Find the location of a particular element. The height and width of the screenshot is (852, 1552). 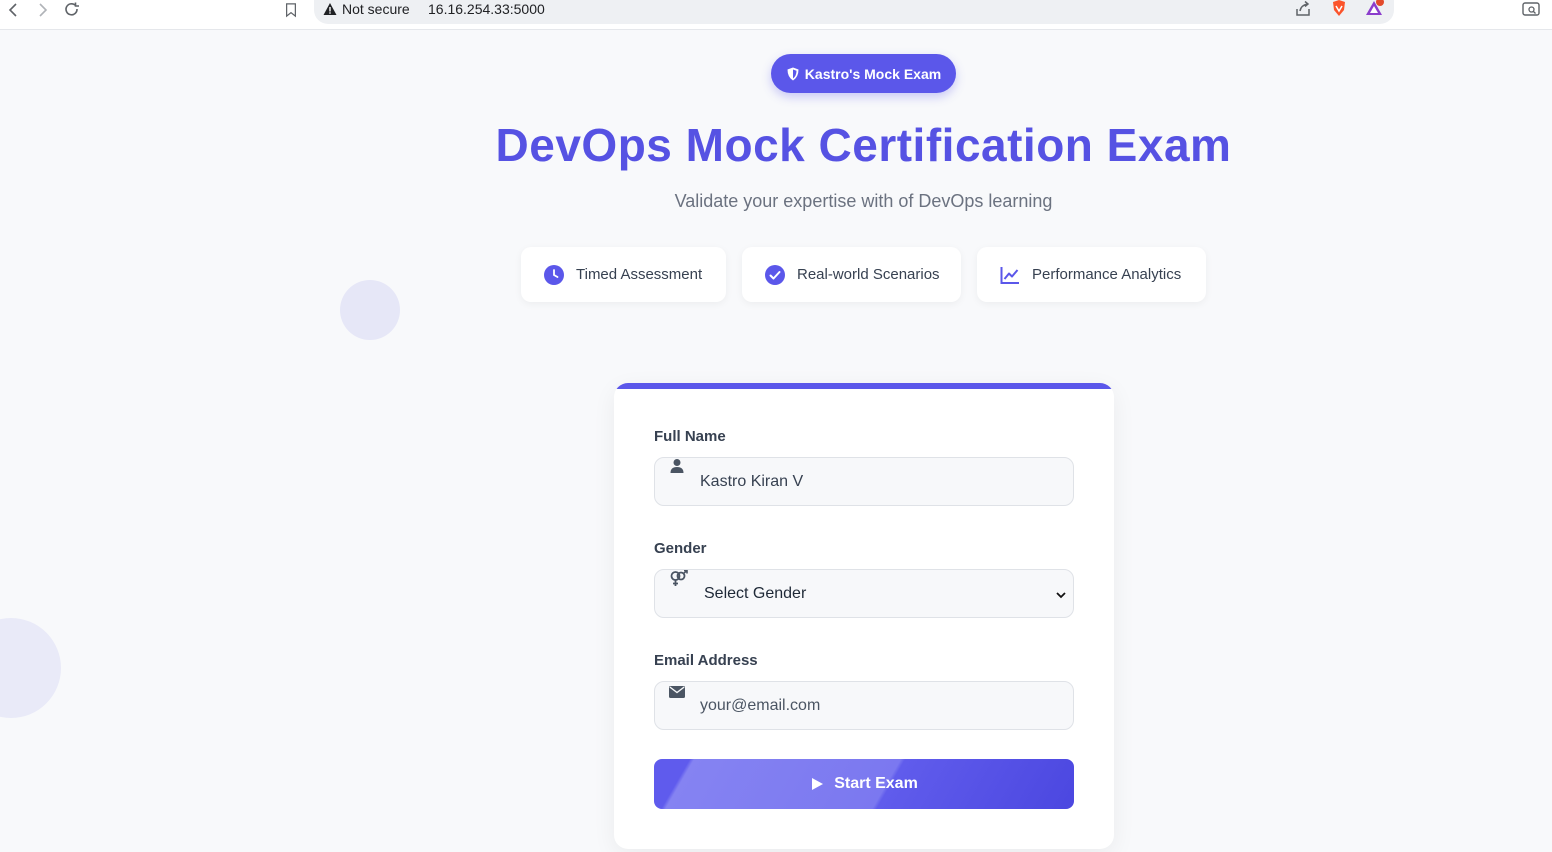

chevron-down-icon is located at coordinates (1061, 595).